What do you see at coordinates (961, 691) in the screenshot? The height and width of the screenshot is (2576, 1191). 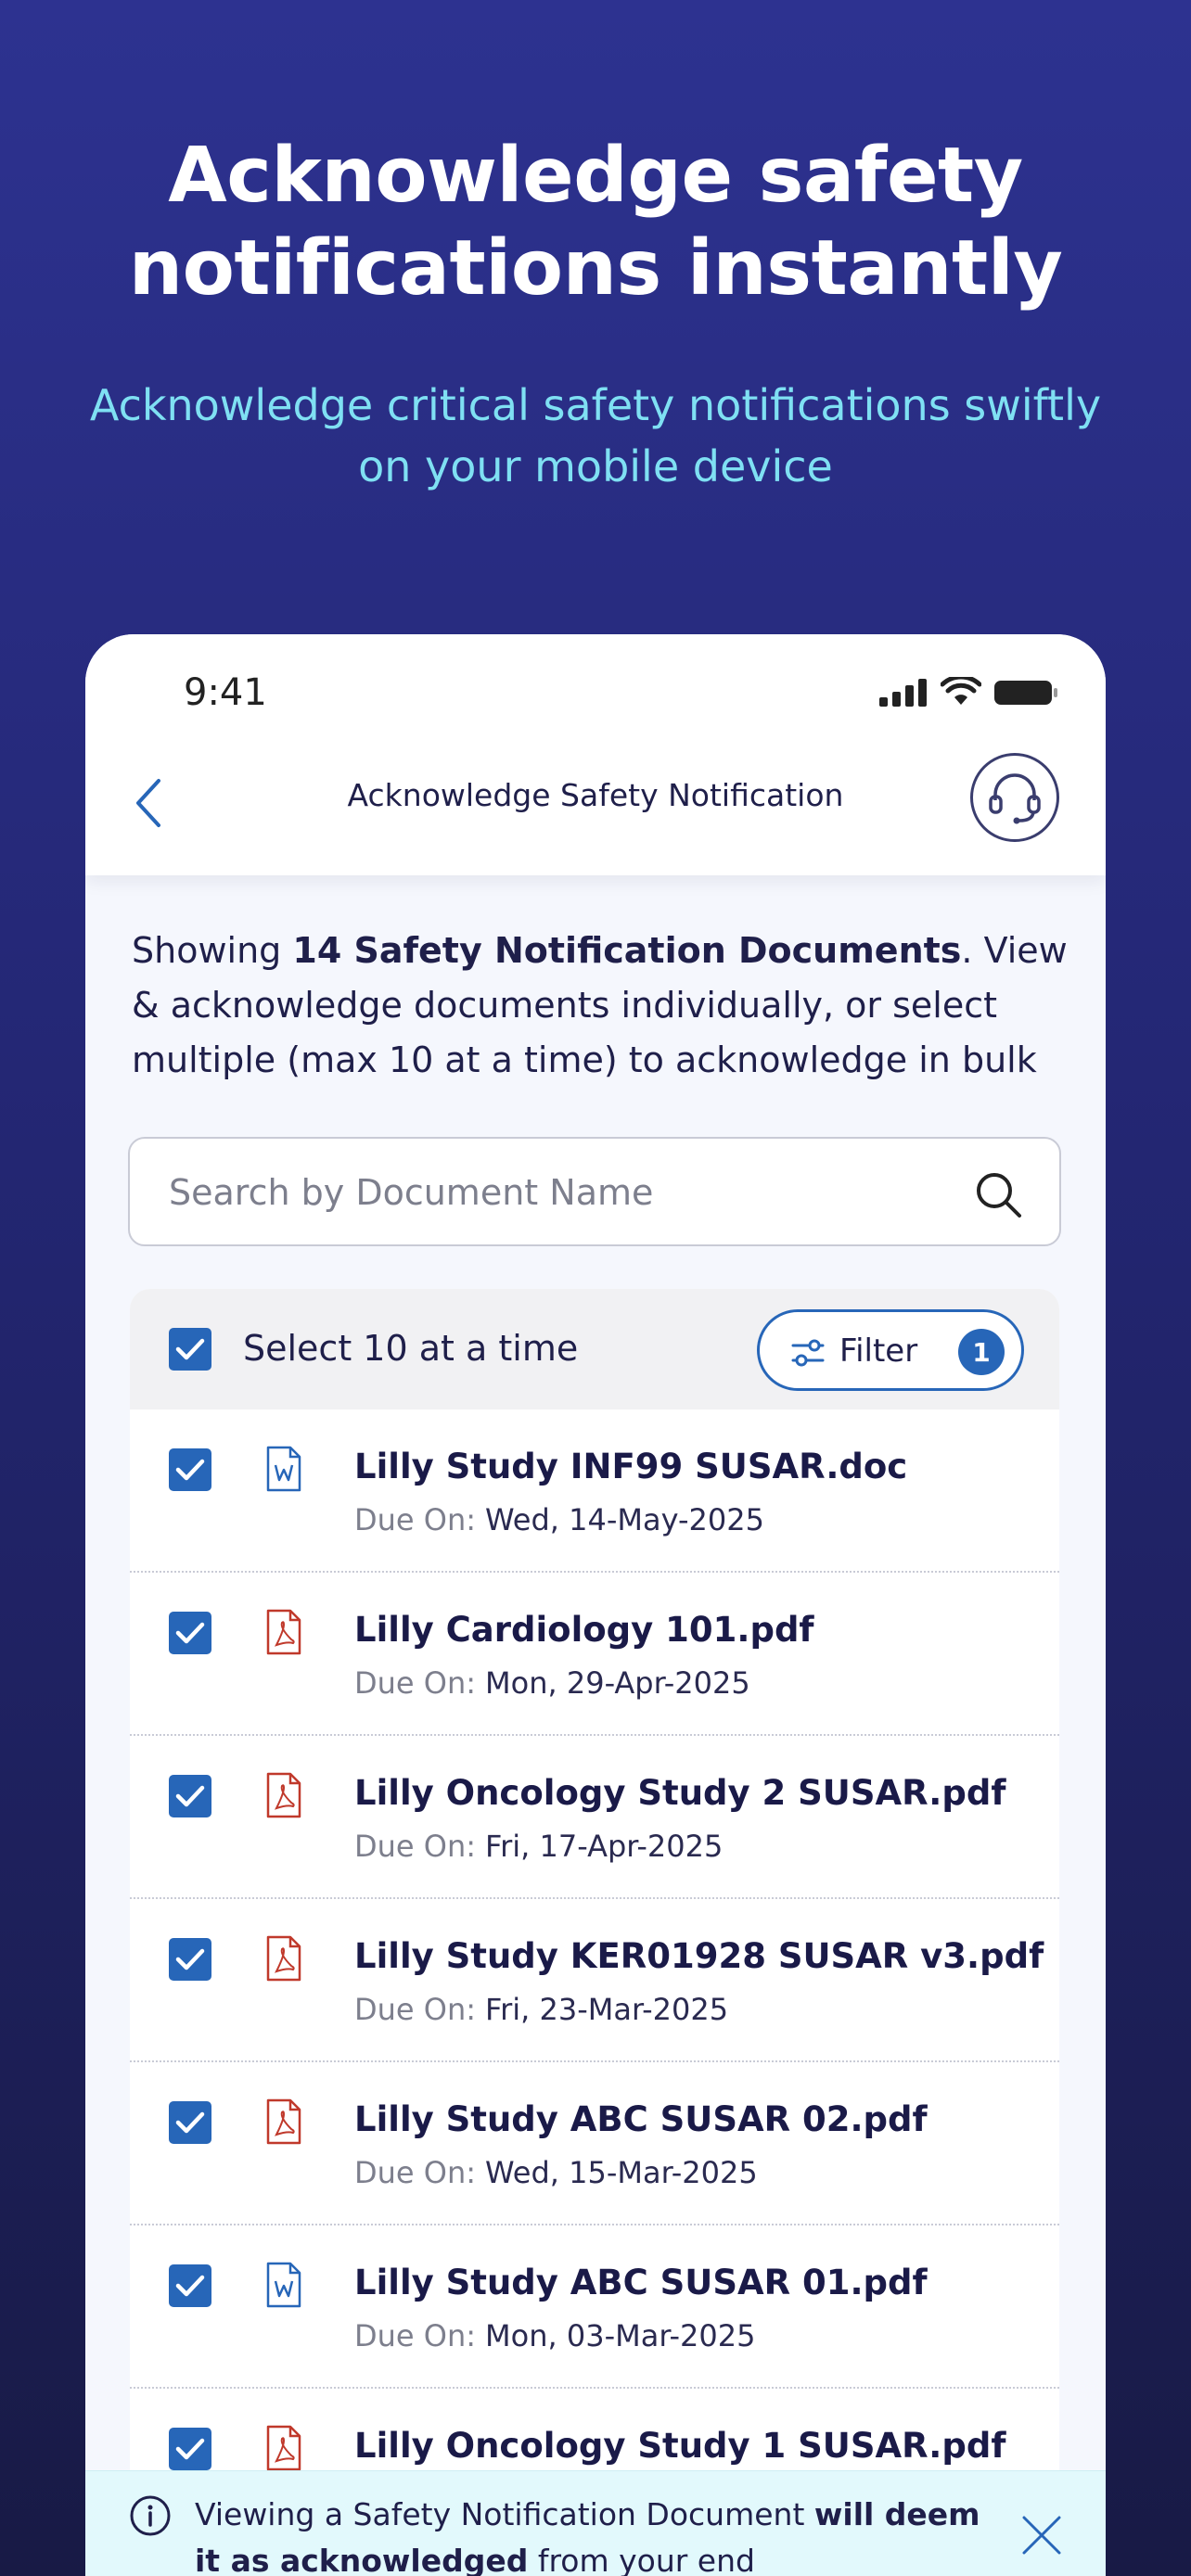 I see `wifi-icon` at bounding box center [961, 691].